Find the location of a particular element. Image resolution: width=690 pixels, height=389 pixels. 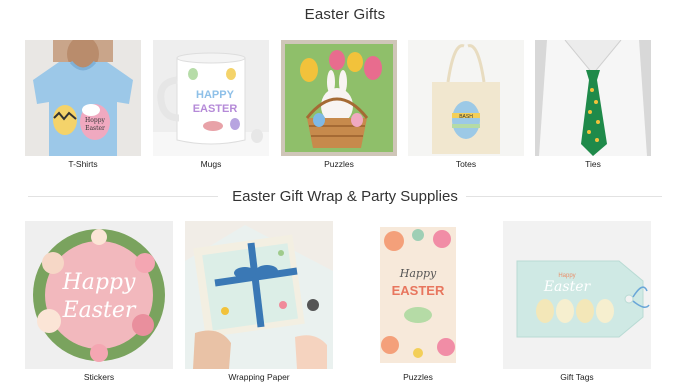

tile-label-gift-tags: Gift Tags is located at coordinates (577, 377).